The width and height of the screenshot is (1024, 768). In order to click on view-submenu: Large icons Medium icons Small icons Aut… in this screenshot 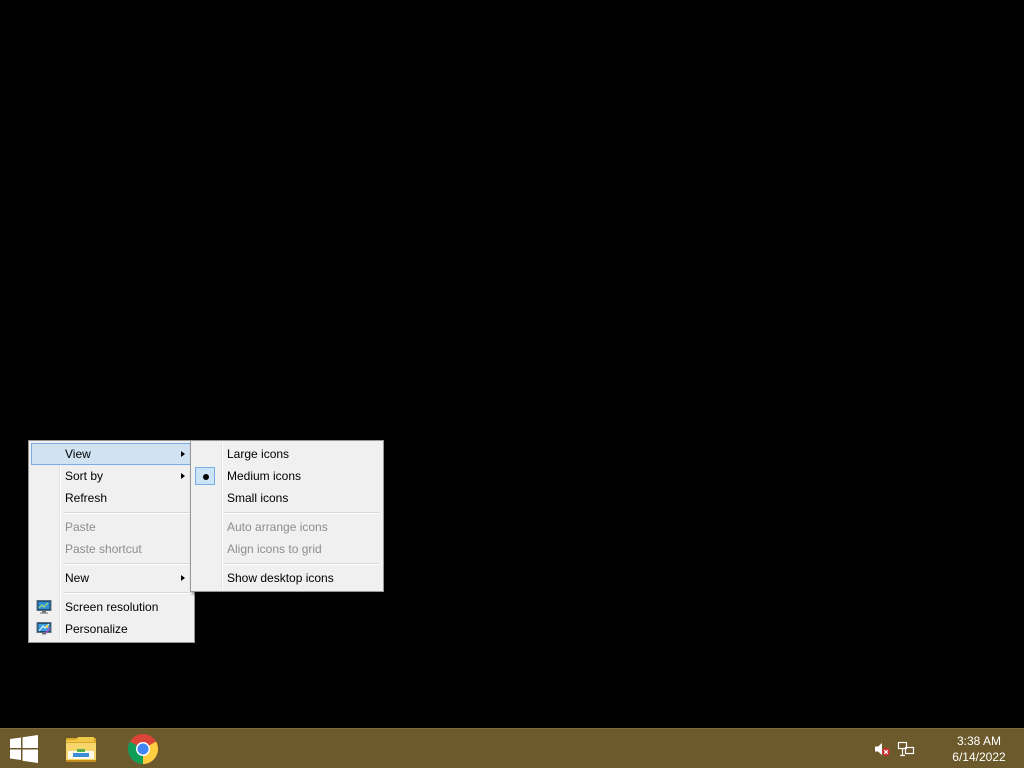, I will do `click(287, 516)`.